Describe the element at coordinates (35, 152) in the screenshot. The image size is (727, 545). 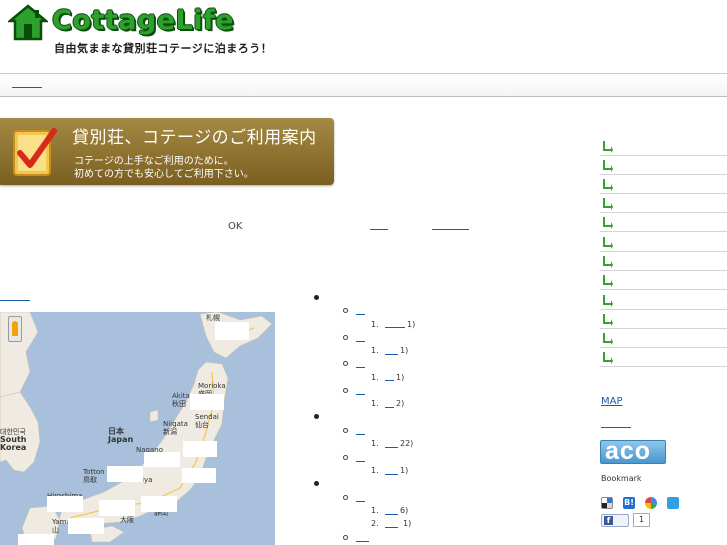
I see `checkmark-clipboard-icon` at that location.